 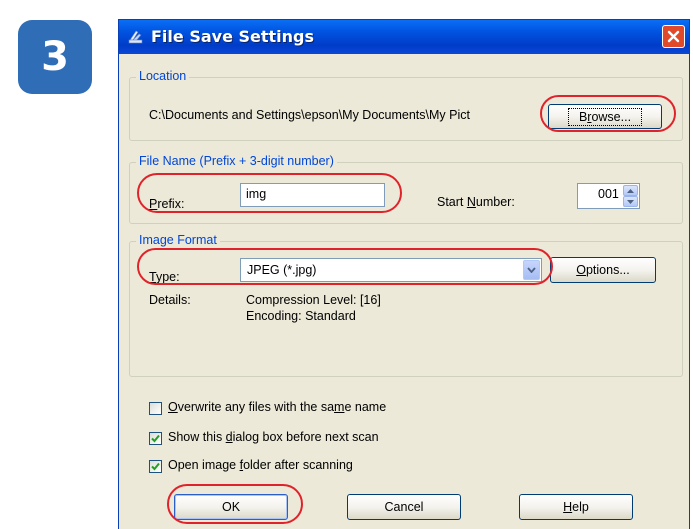 I want to click on details-label: Details:, so click(x=170, y=300).